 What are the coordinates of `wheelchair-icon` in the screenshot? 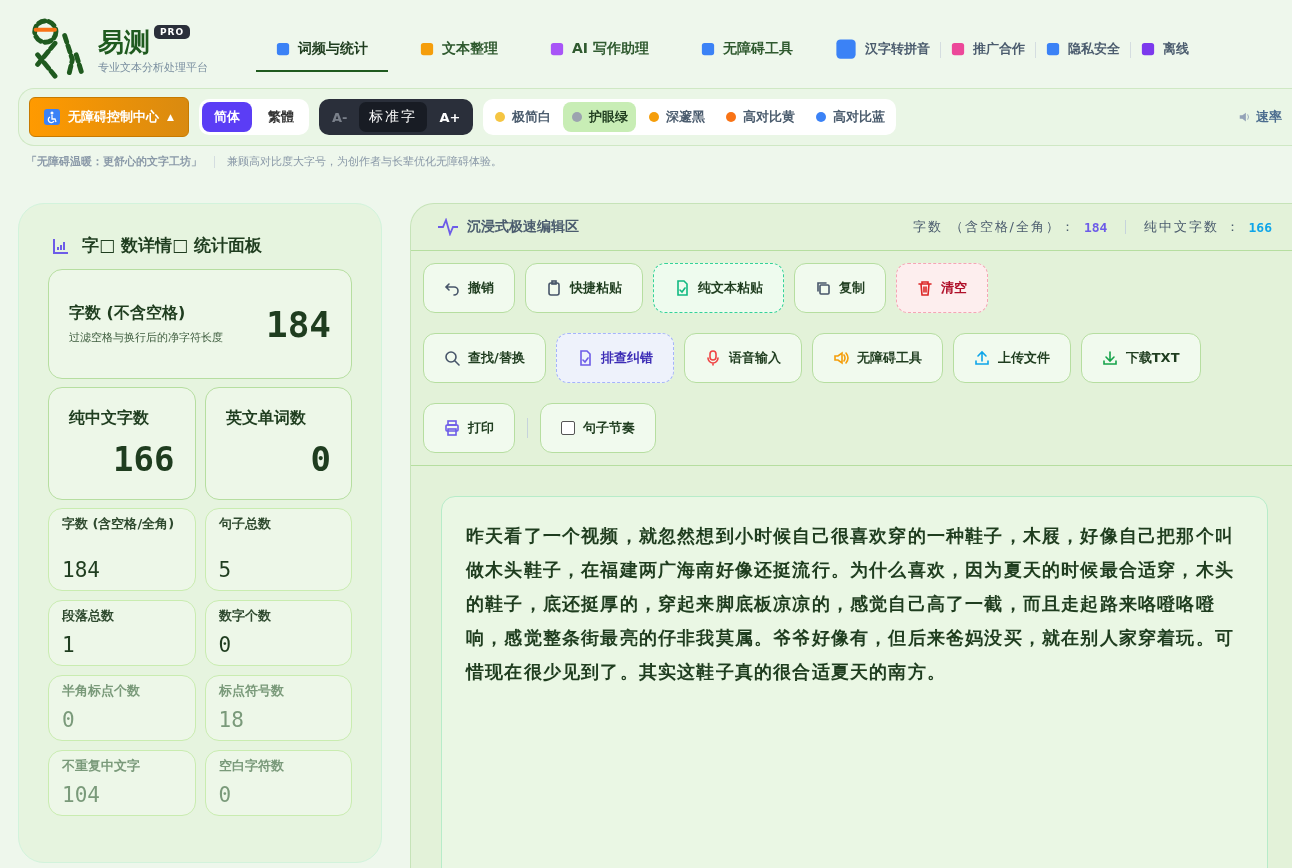 It's located at (52, 117).